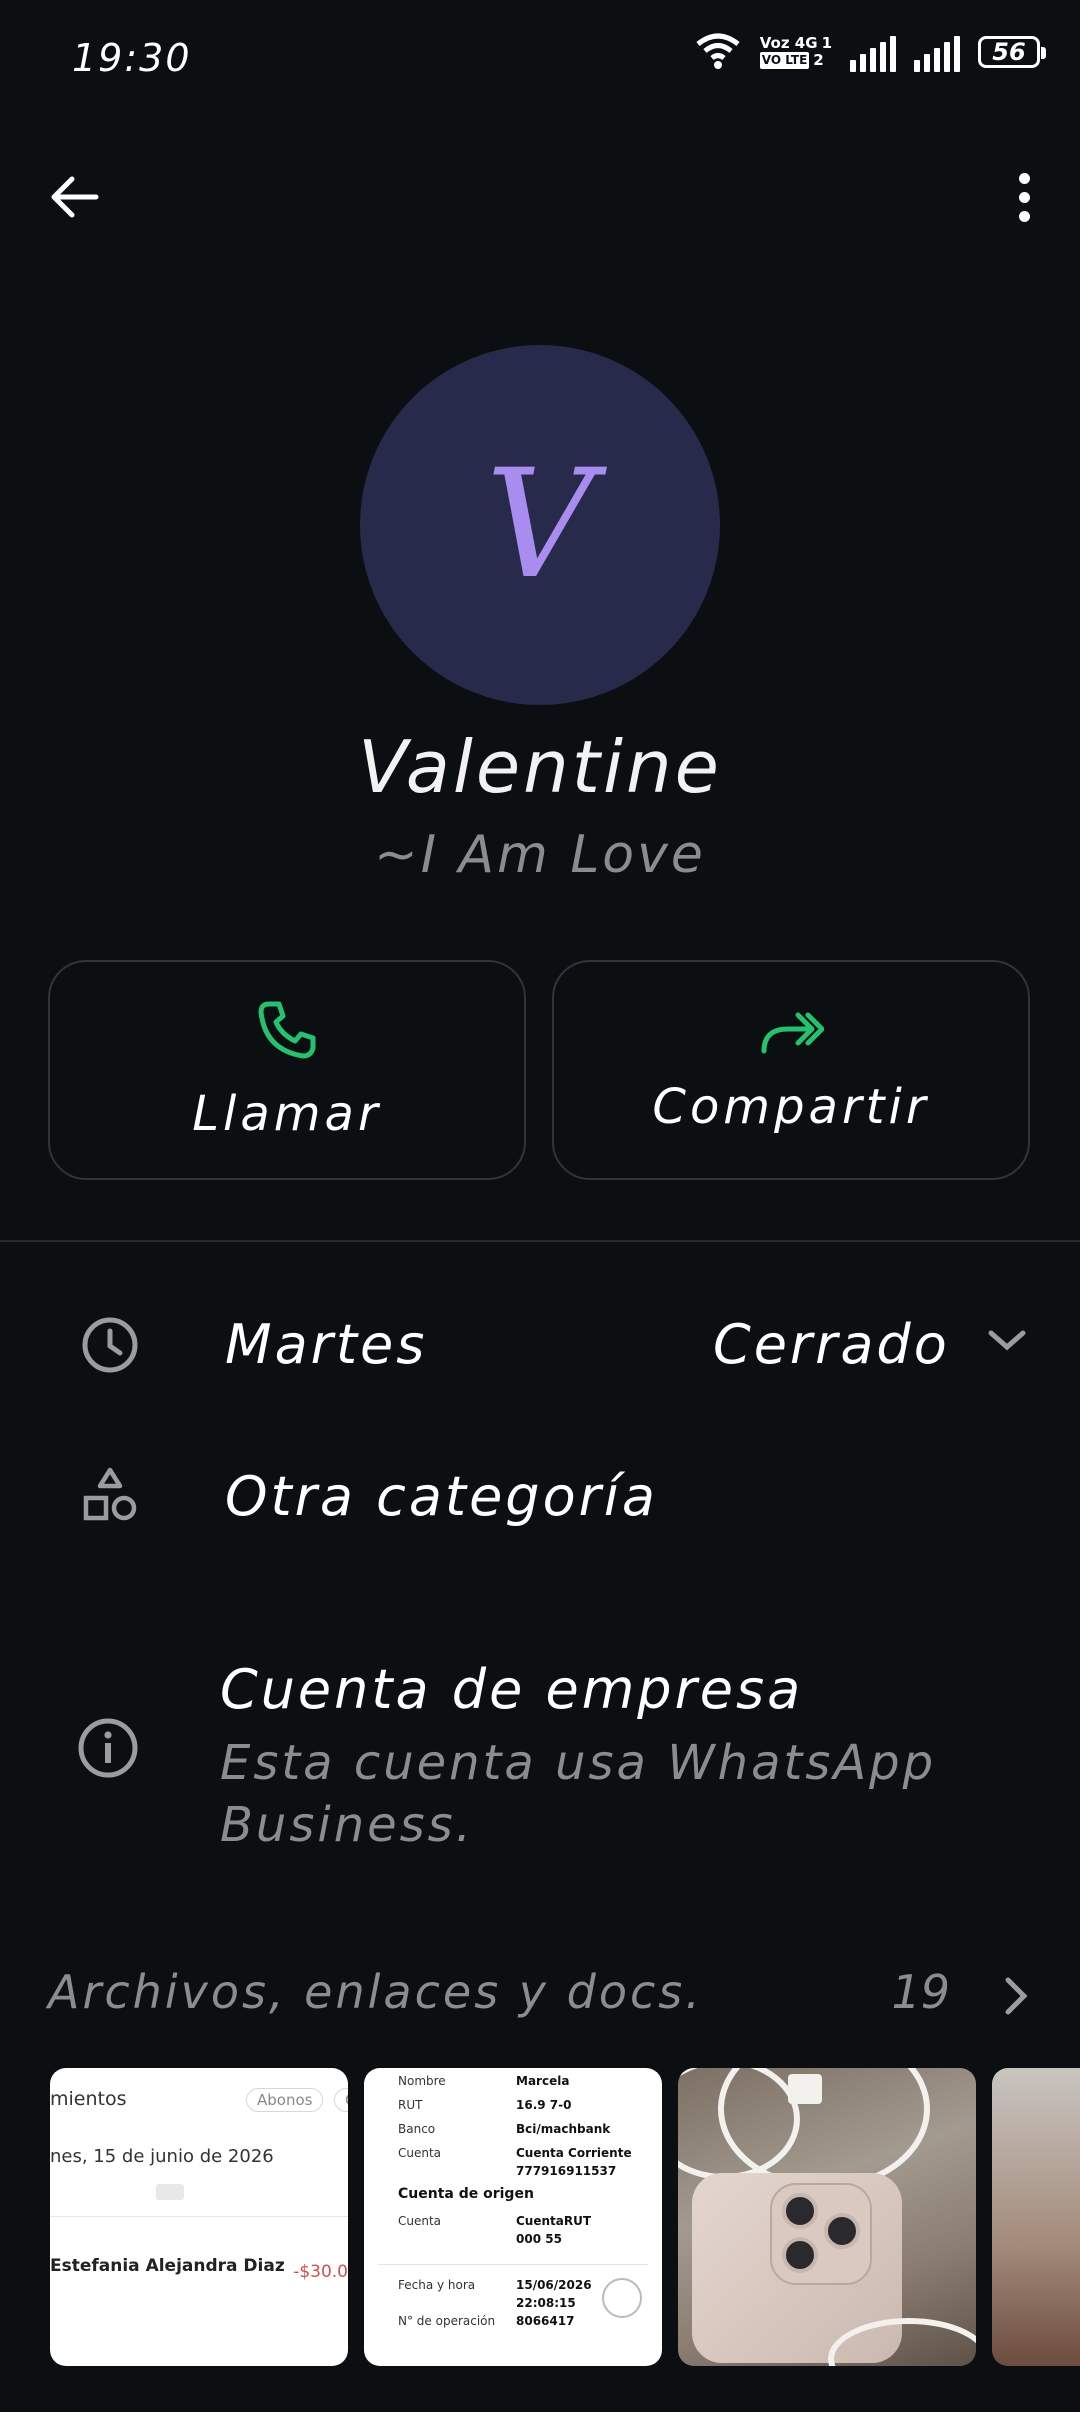 The image size is (1080, 2412). What do you see at coordinates (546, 2303) in the screenshot?
I see `thumb2-value: 22:08:15` at bounding box center [546, 2303].